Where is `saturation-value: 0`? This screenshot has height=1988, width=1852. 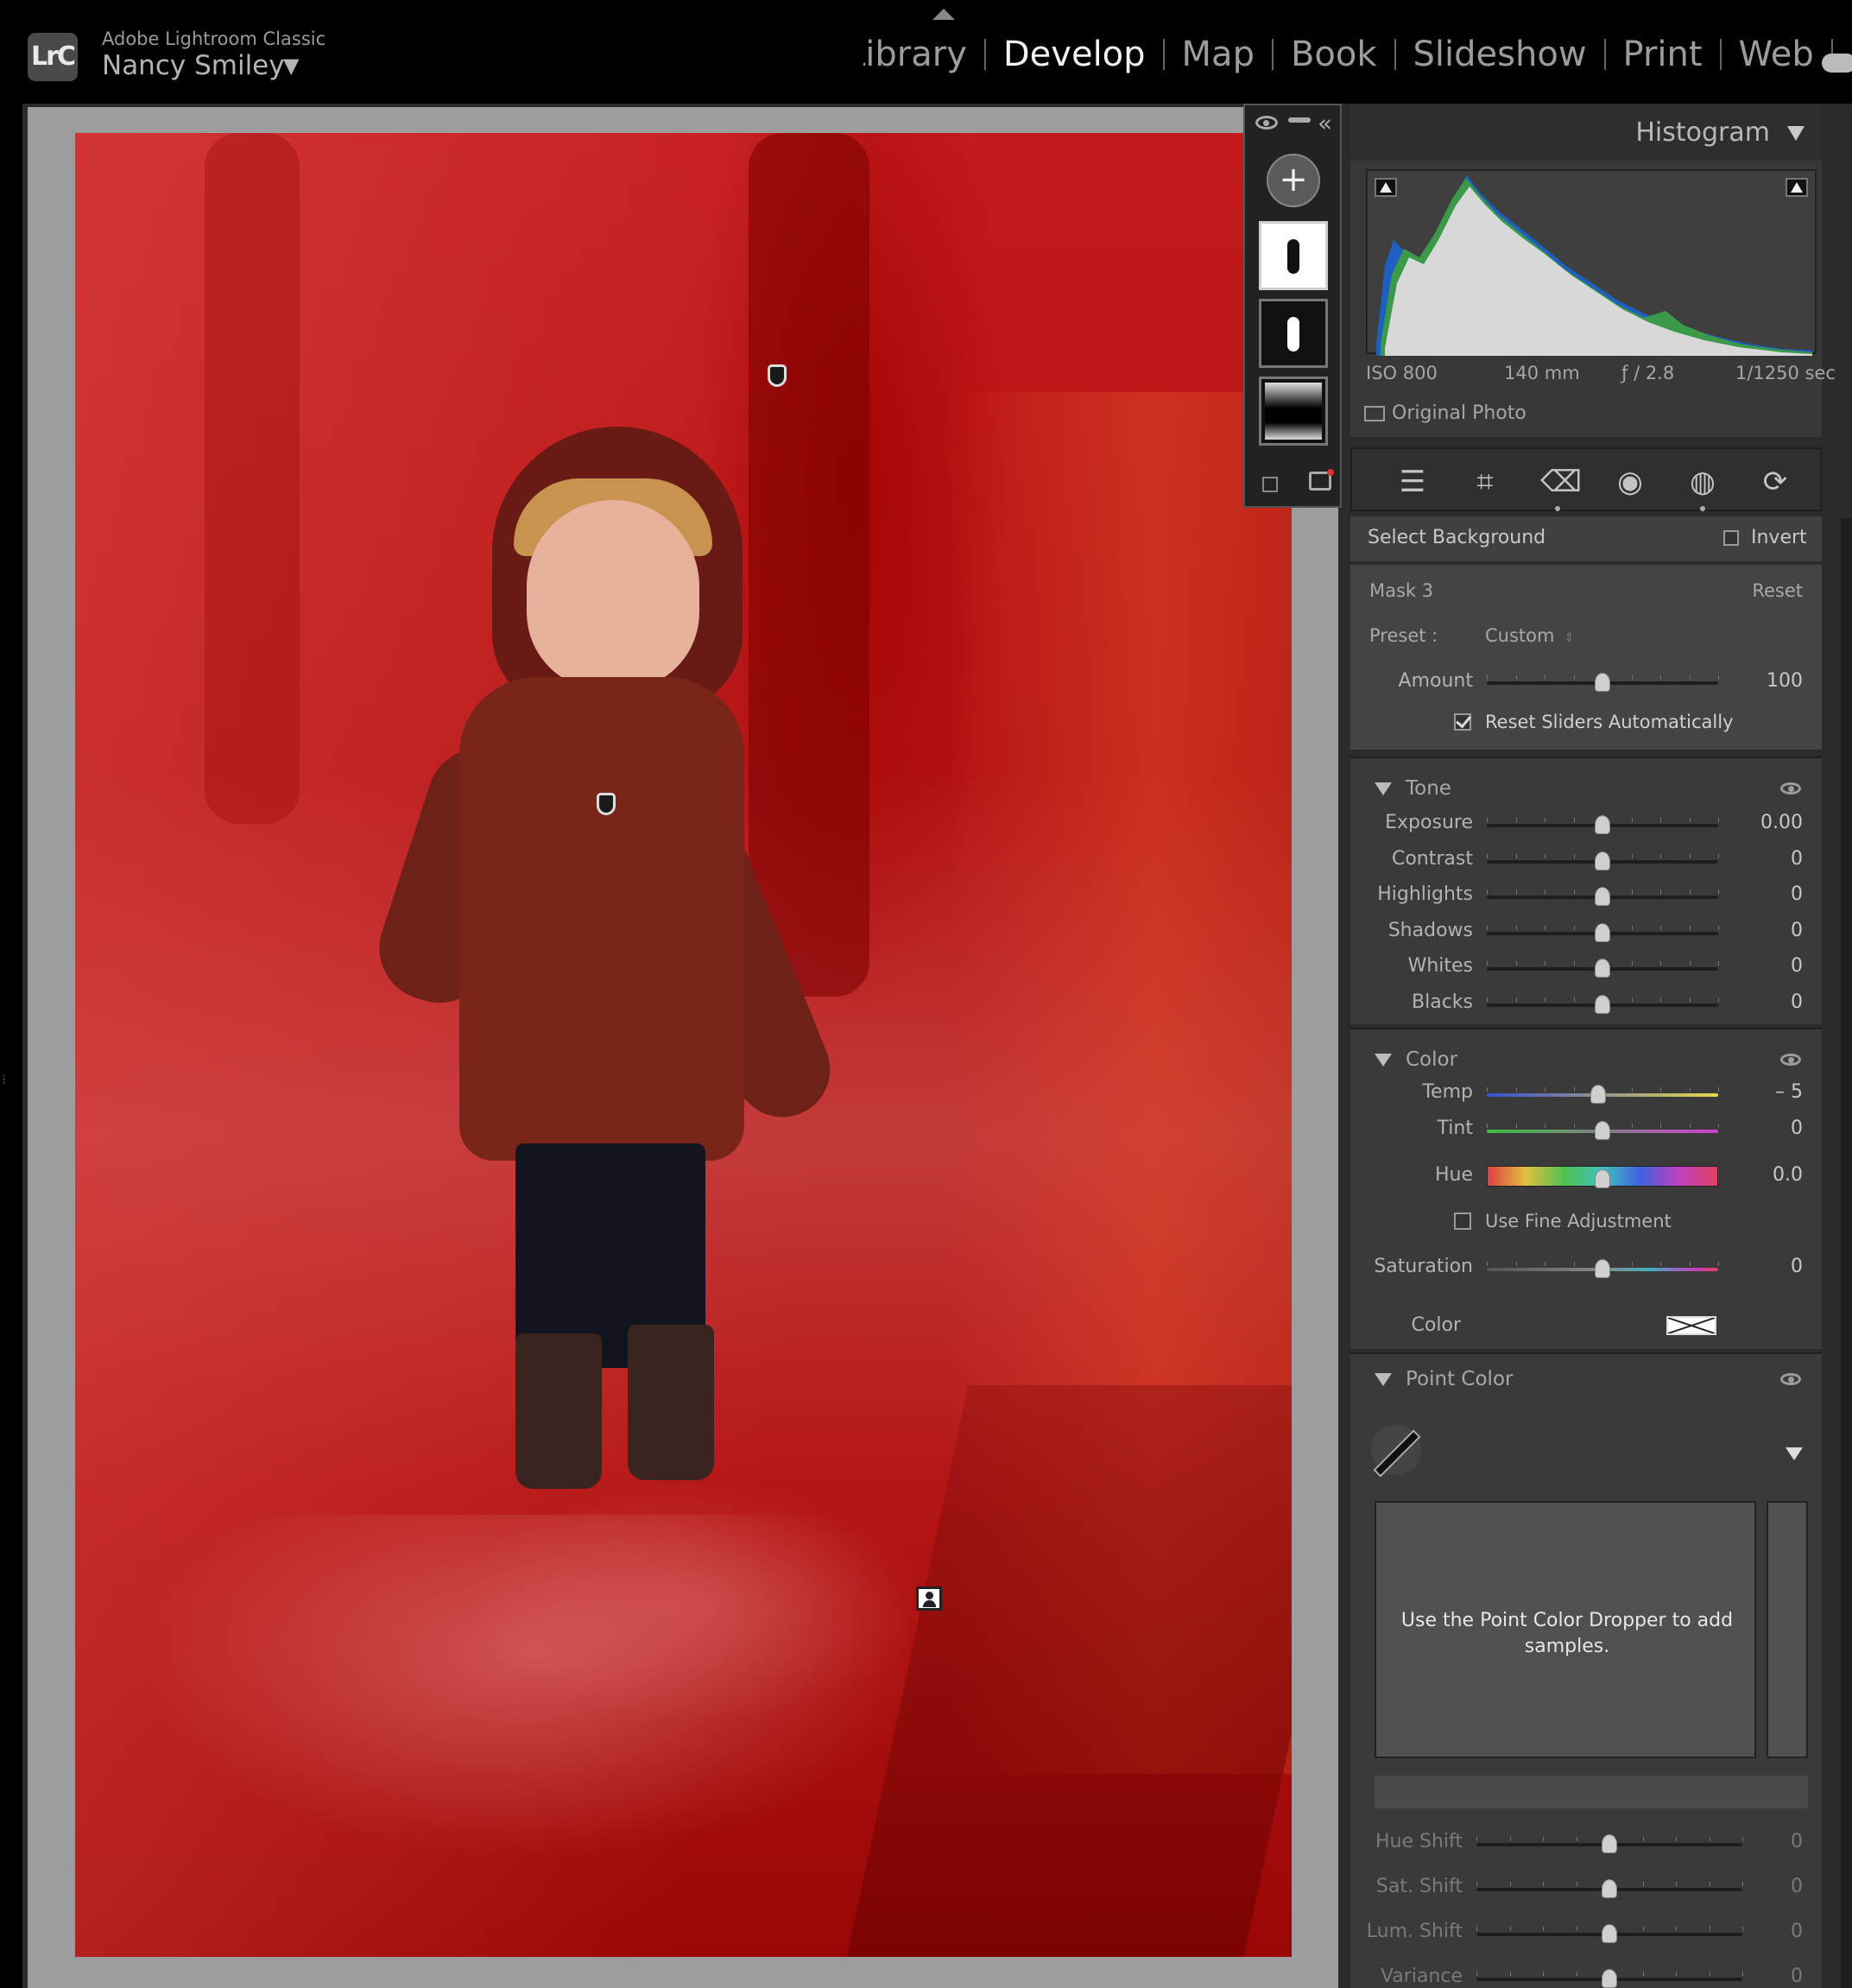 saturation-value: 0 is located at coordinates (1797, 1266).